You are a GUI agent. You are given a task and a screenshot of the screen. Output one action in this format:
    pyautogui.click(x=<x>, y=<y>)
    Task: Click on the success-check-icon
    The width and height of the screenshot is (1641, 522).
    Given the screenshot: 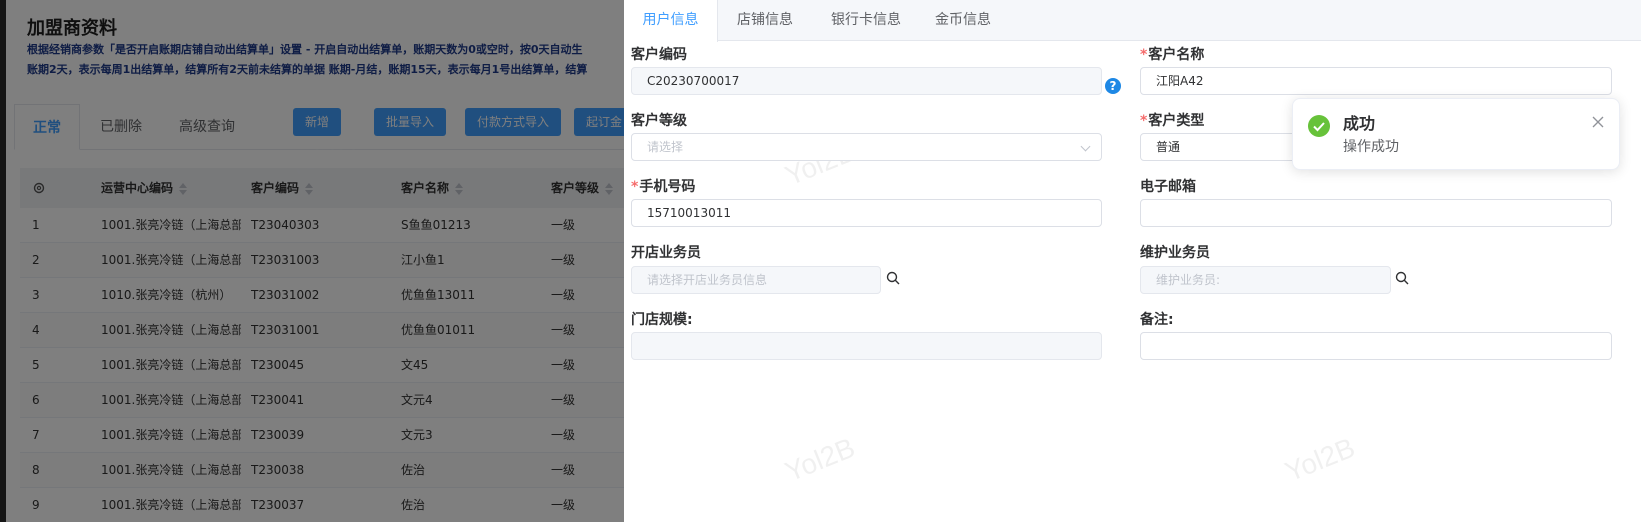 What is the action you would take?
    pyautogui.click(x=1319, y=126)
    